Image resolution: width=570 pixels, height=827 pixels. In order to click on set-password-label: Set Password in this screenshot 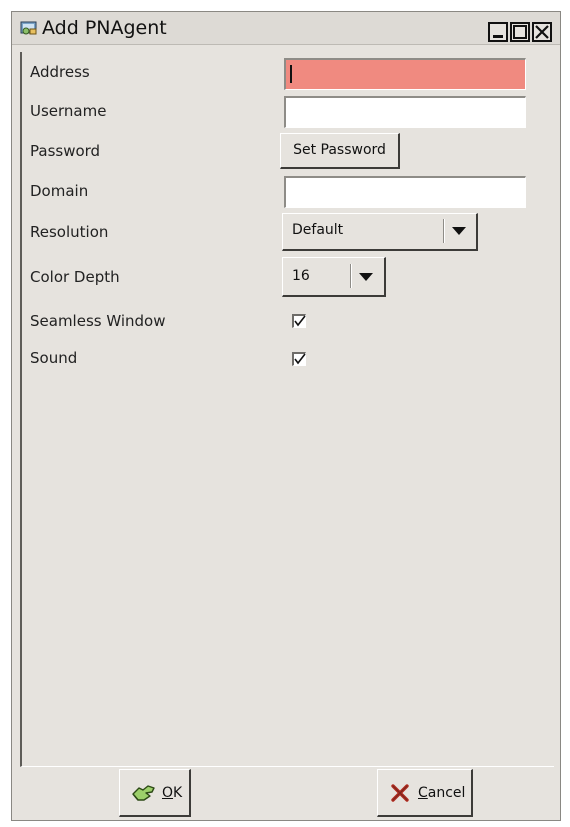, I will do `click(339, 150)`.